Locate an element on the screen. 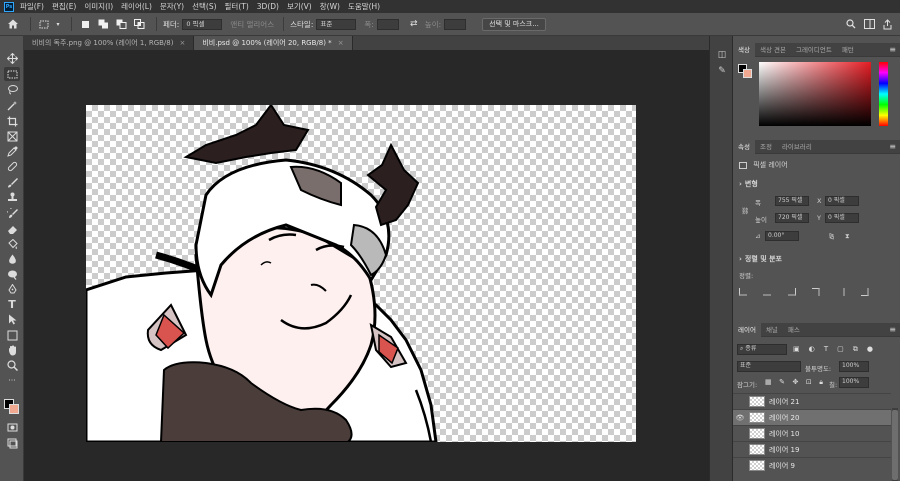 The width and height of the screenshot is (900, 481). marquee-tool-icon is located at coordinates (12, 74).